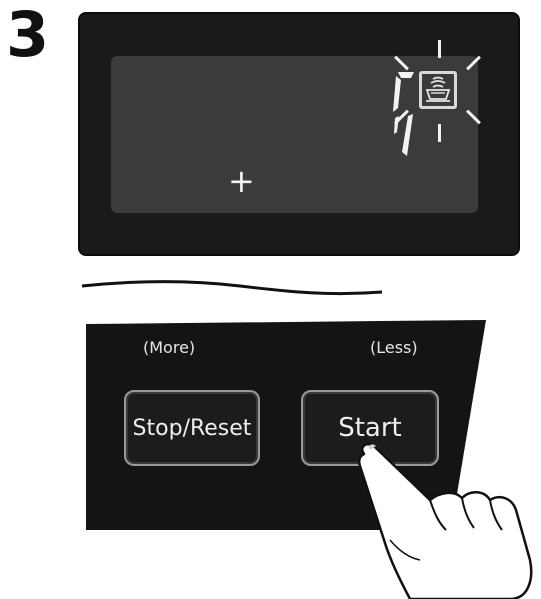 This screenshot has width=541, height=599. I want to click on start-button-caption: (Less), so click(394, 347).